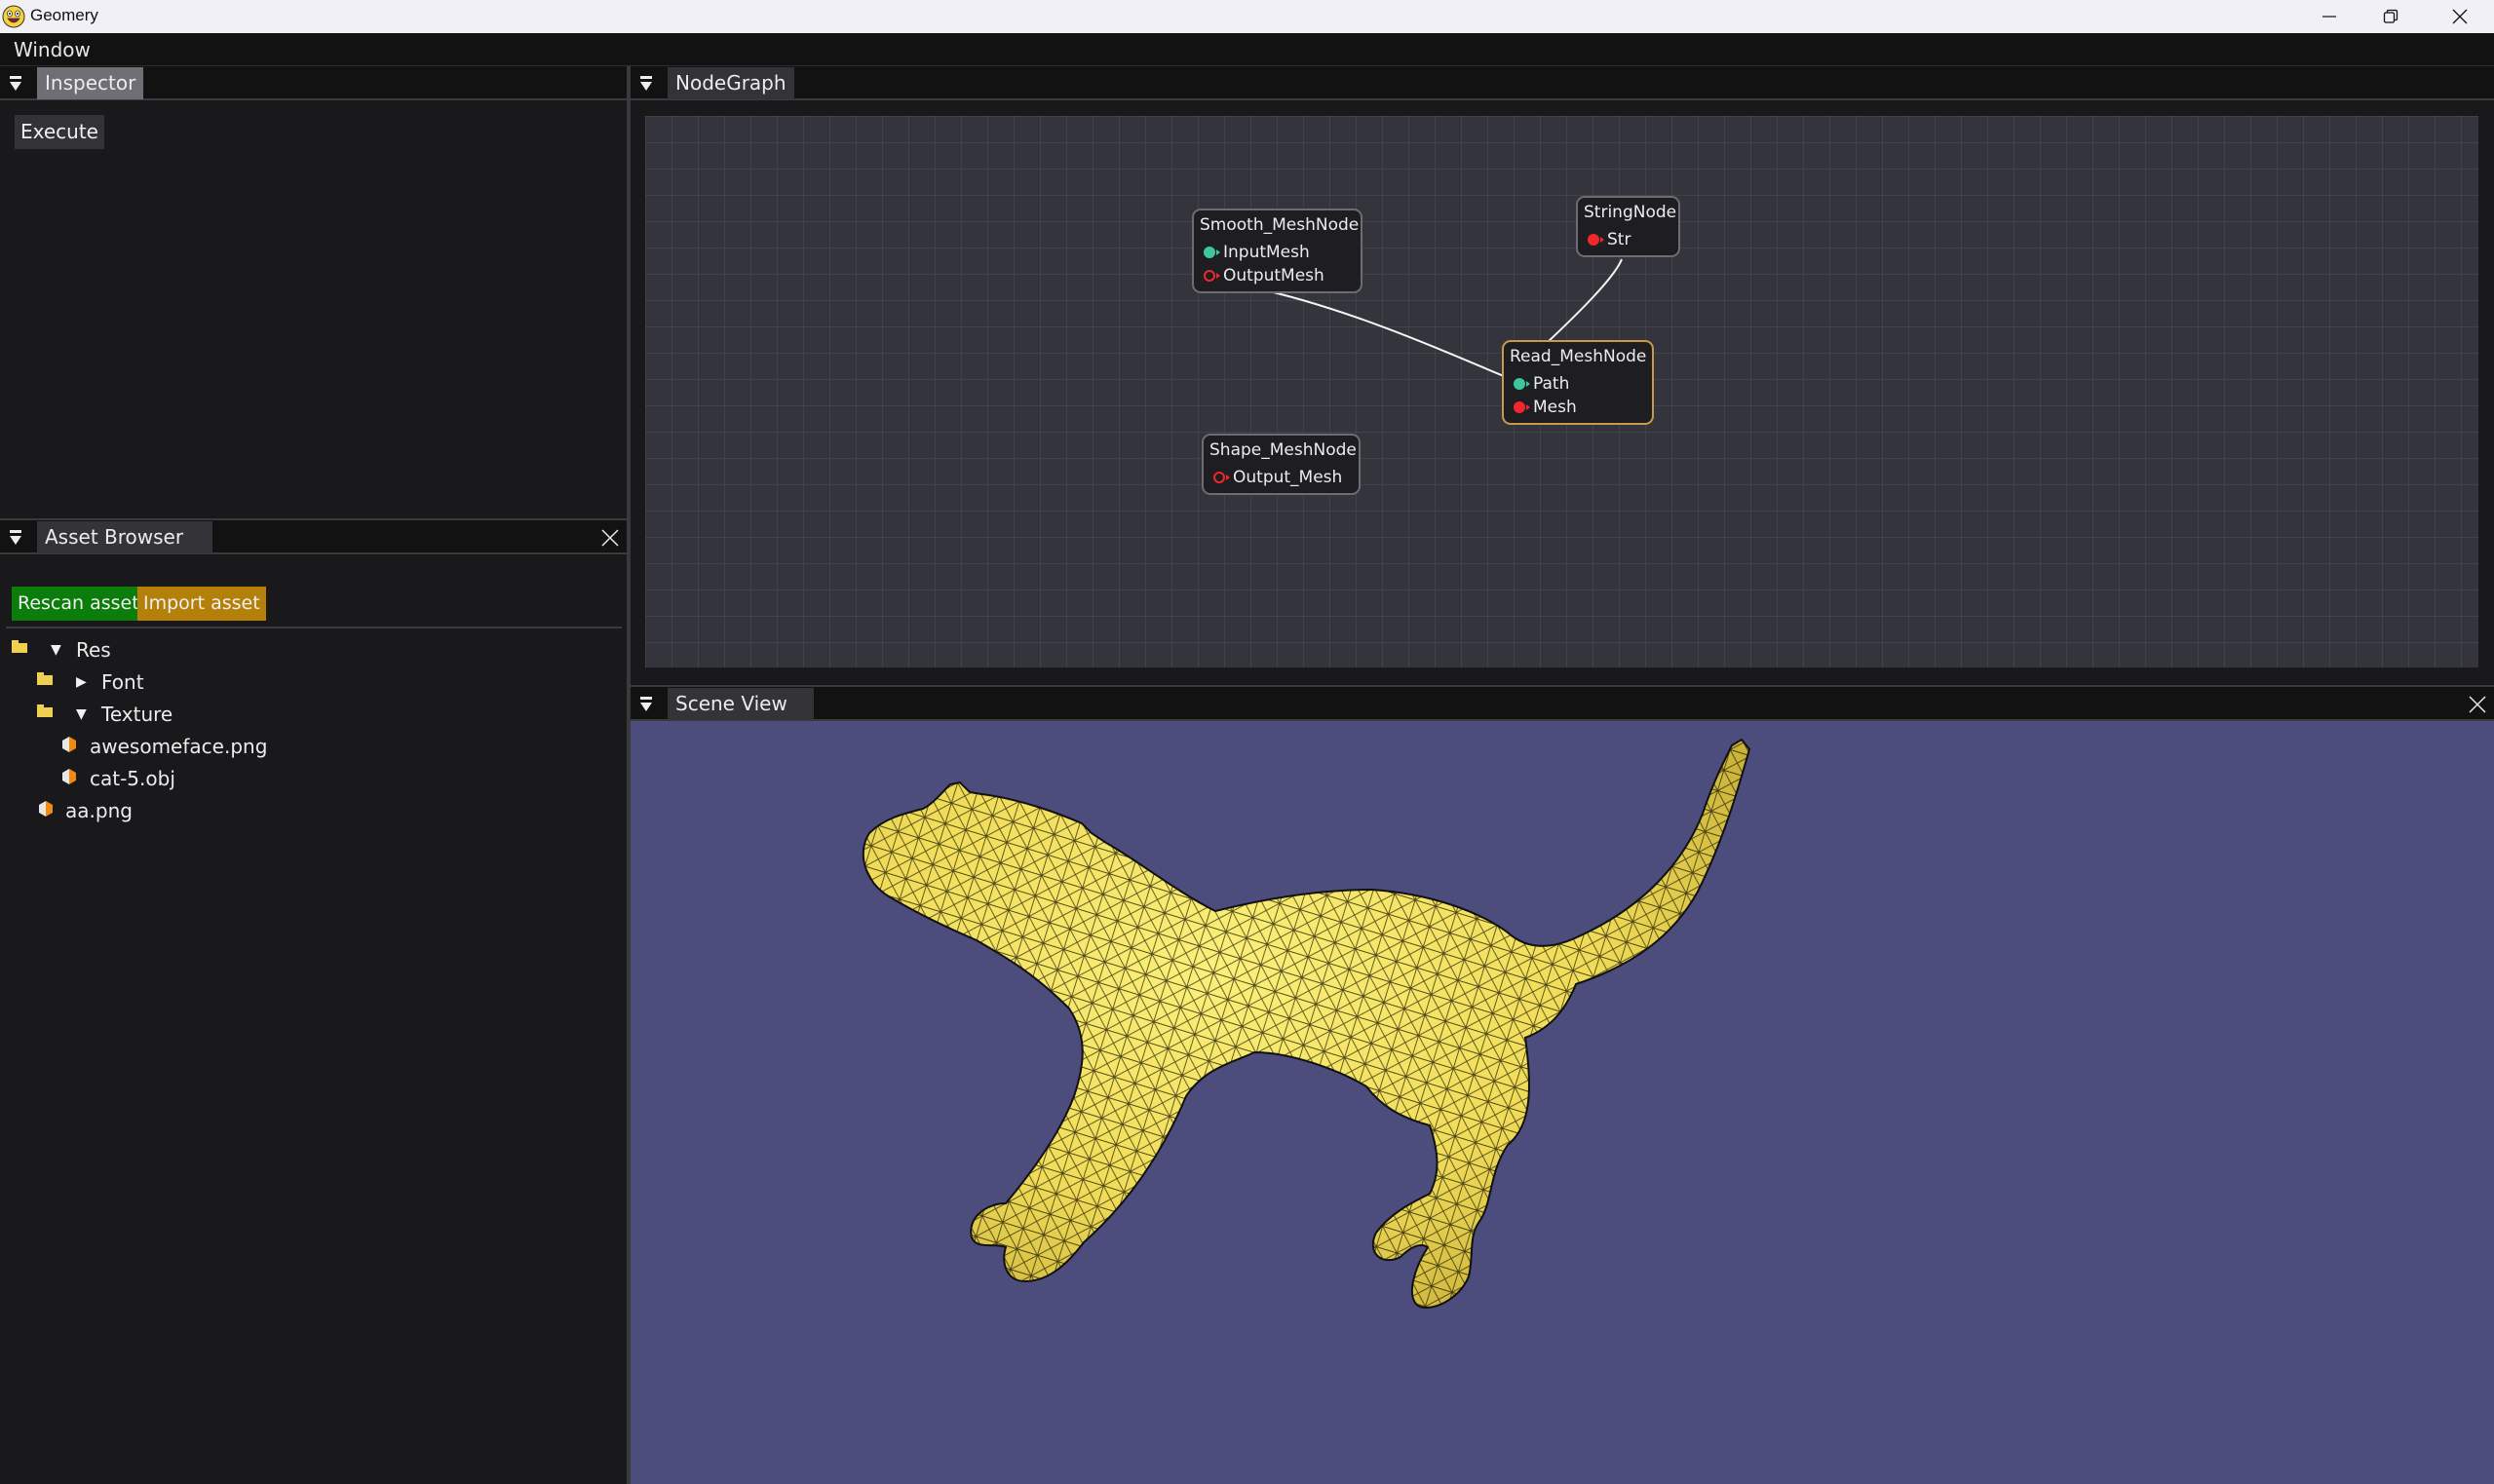  What do you see at coordinates (741, 704) in the screenshot?
I see `tab-scene-view: Scene View` at bounding box center [741, 704].